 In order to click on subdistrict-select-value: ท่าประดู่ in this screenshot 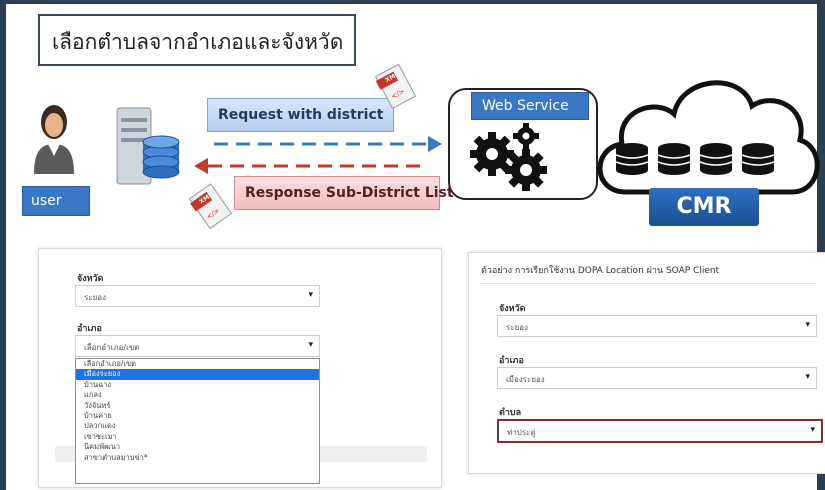, I will do `click(521, 432)`.